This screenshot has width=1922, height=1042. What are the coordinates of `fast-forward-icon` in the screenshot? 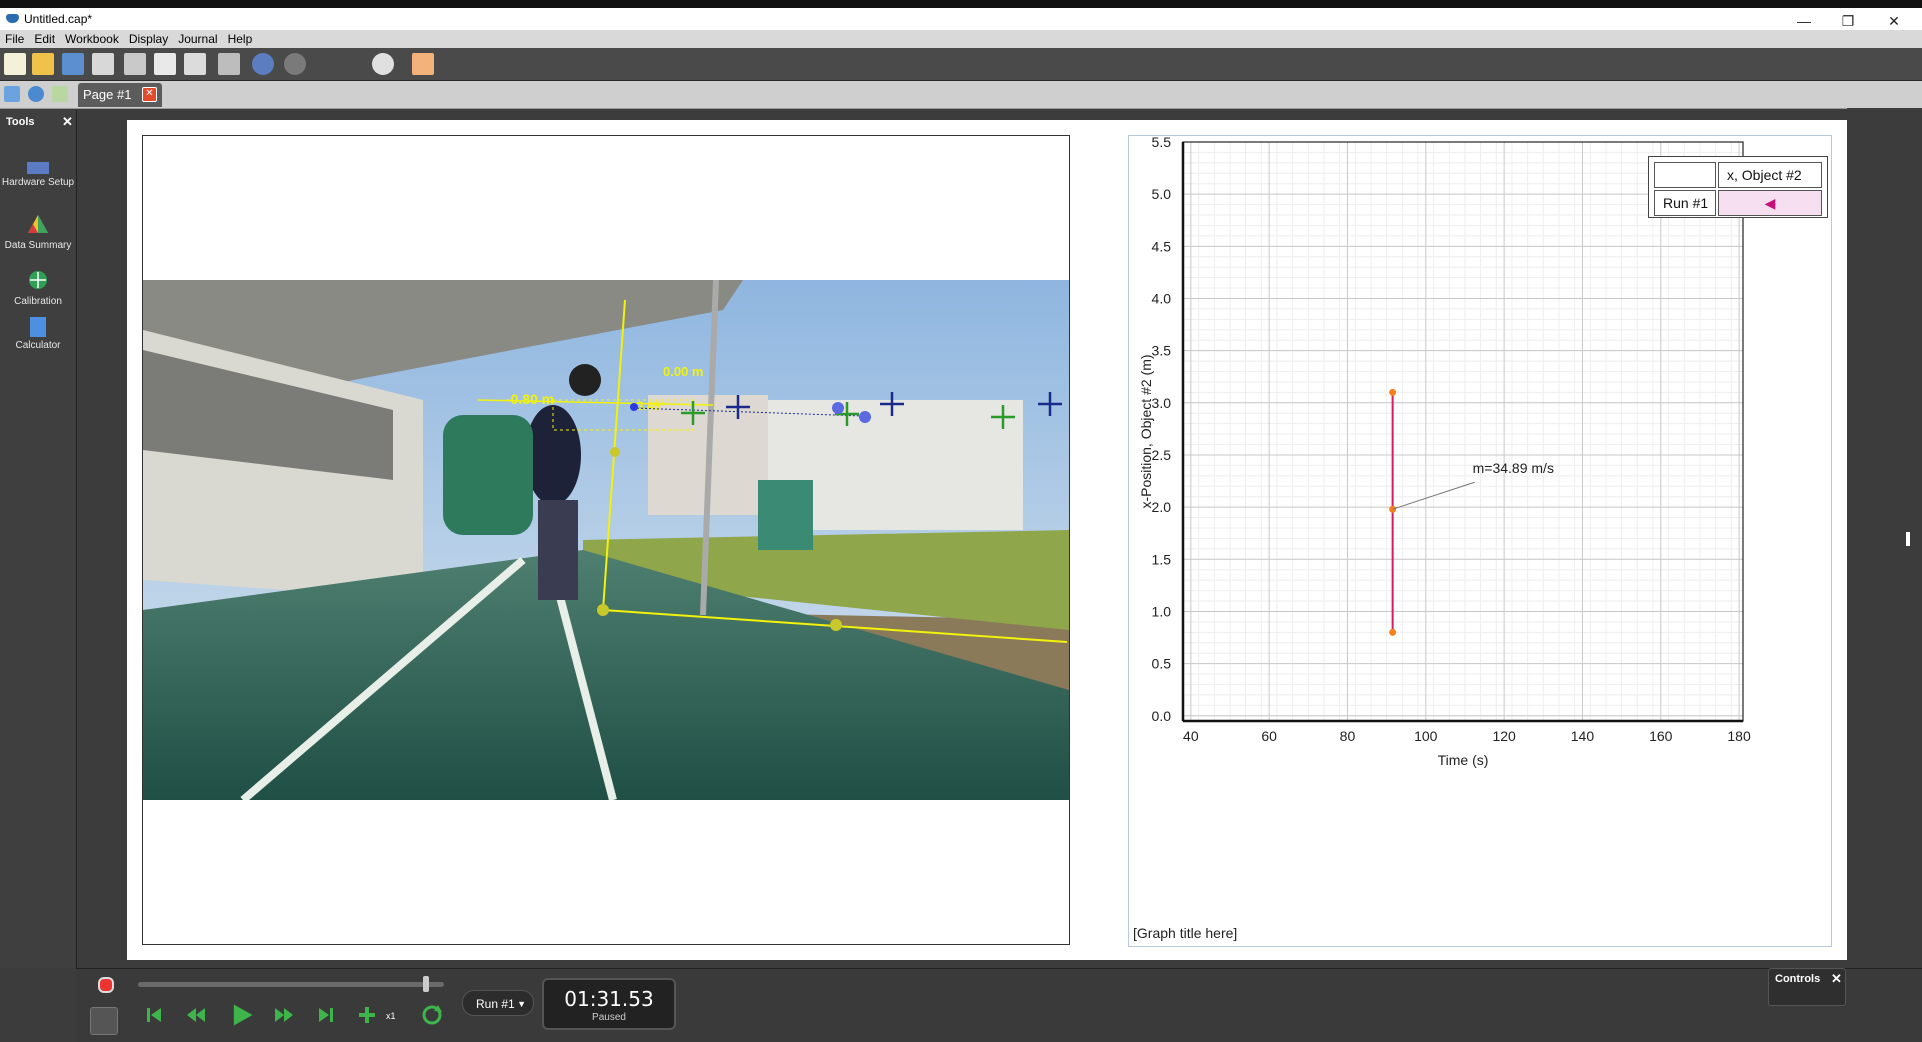 It's located at (284, 1015).